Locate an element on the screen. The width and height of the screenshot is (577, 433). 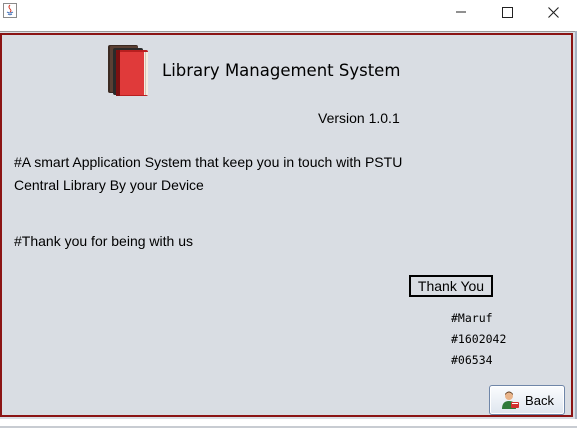
back-button-label: Back is located at coordinates (539, 400).